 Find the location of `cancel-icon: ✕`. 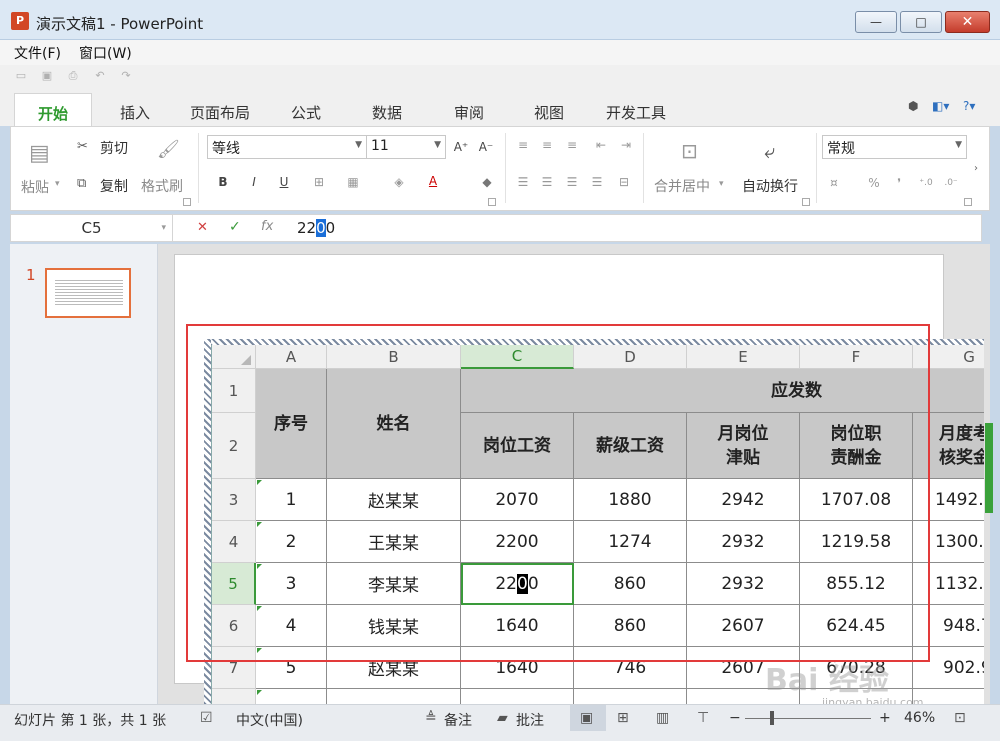

cancel-icon: ✕ is located at coordinates (202, 227).